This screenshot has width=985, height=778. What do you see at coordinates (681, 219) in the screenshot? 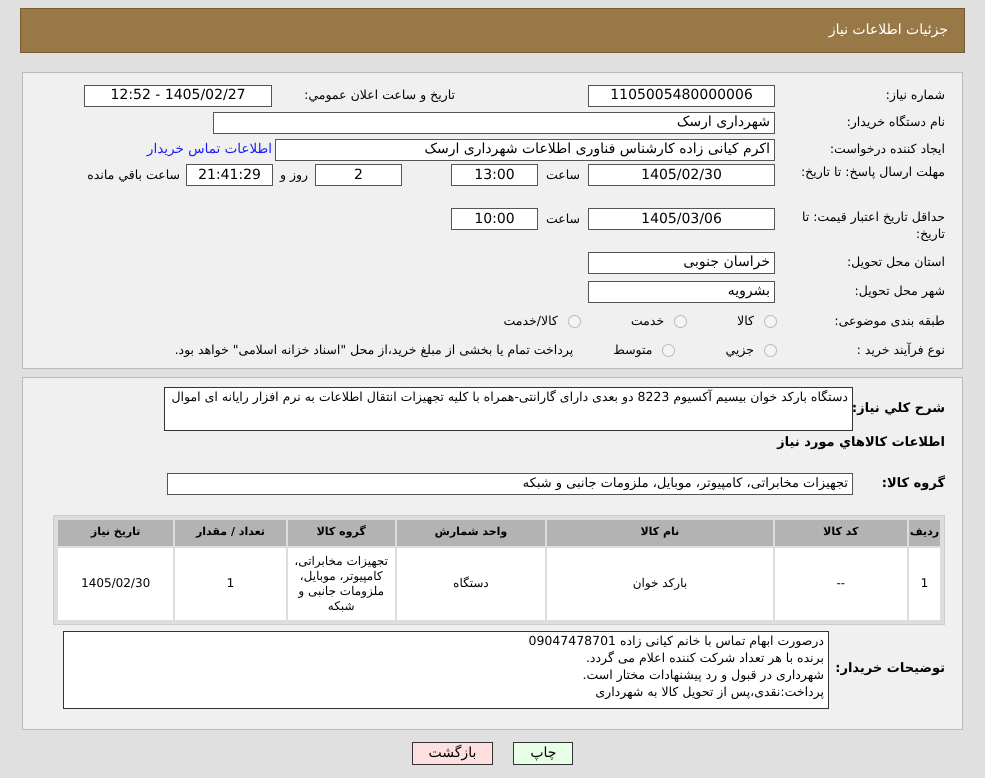
I see `input-field: 1405/03/06` at bounding box center [681, 219].